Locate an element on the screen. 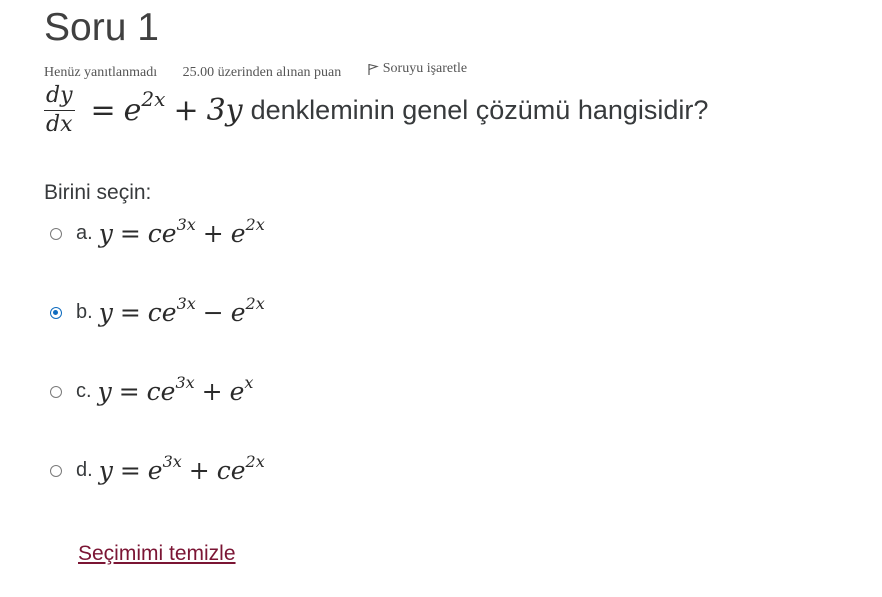  answer-option-d: d. y = e3x + ce2x is located at coordinates (157, 470).